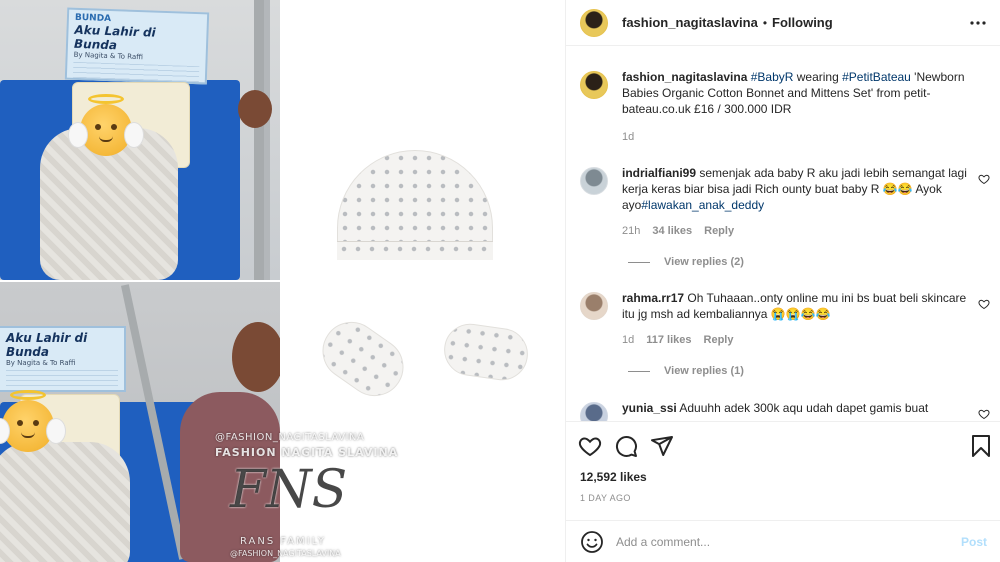 The width and height of the screenshot is (1000, 562). Describe the element at coordinates (818, 77) in the screenshot. I see `caption-text: wearing` at that location.